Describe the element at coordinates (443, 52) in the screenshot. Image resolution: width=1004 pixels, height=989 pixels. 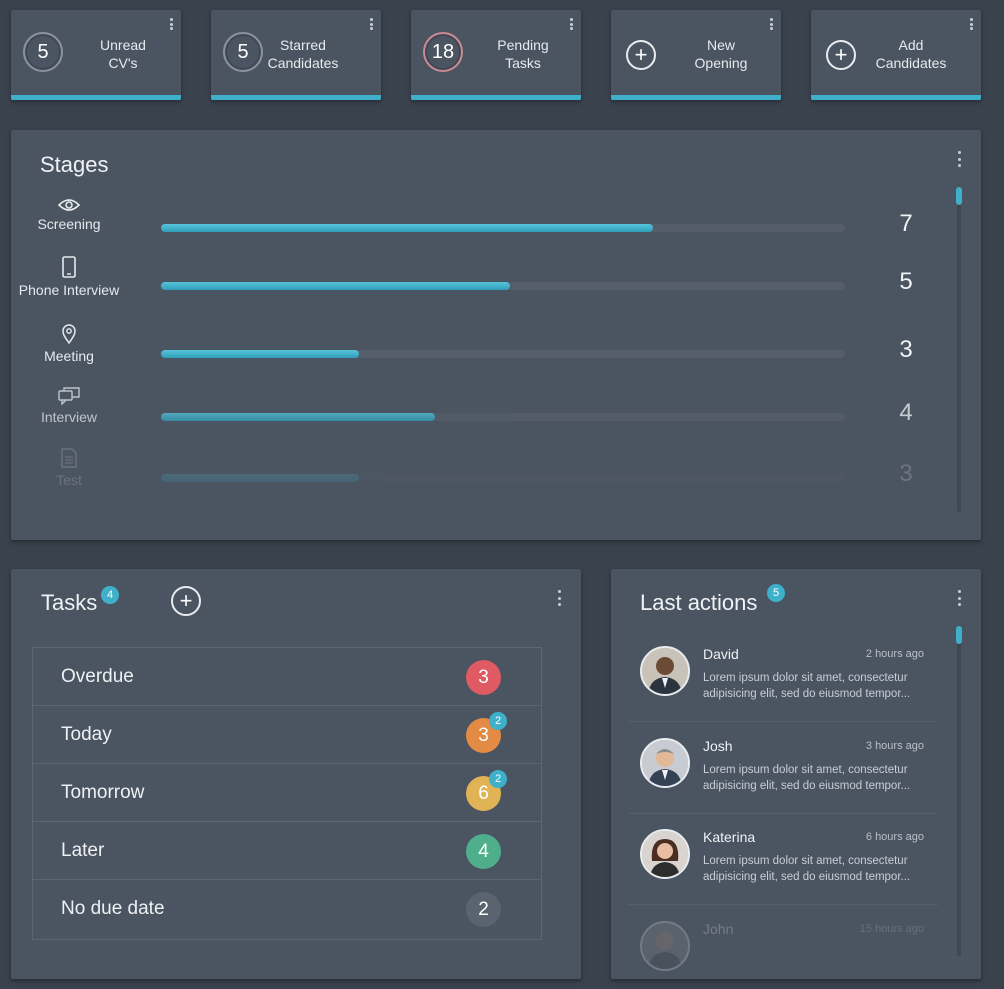
I see `pending-tasks-count: 18` at that location.